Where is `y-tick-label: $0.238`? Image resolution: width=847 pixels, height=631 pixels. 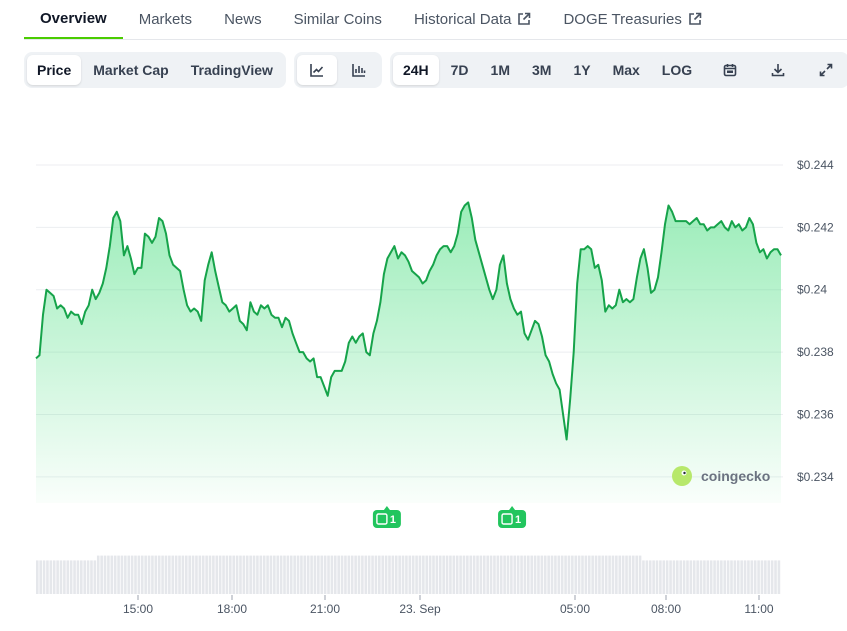
y-tick-label: $0.238 is located at coordinates (815, 352).